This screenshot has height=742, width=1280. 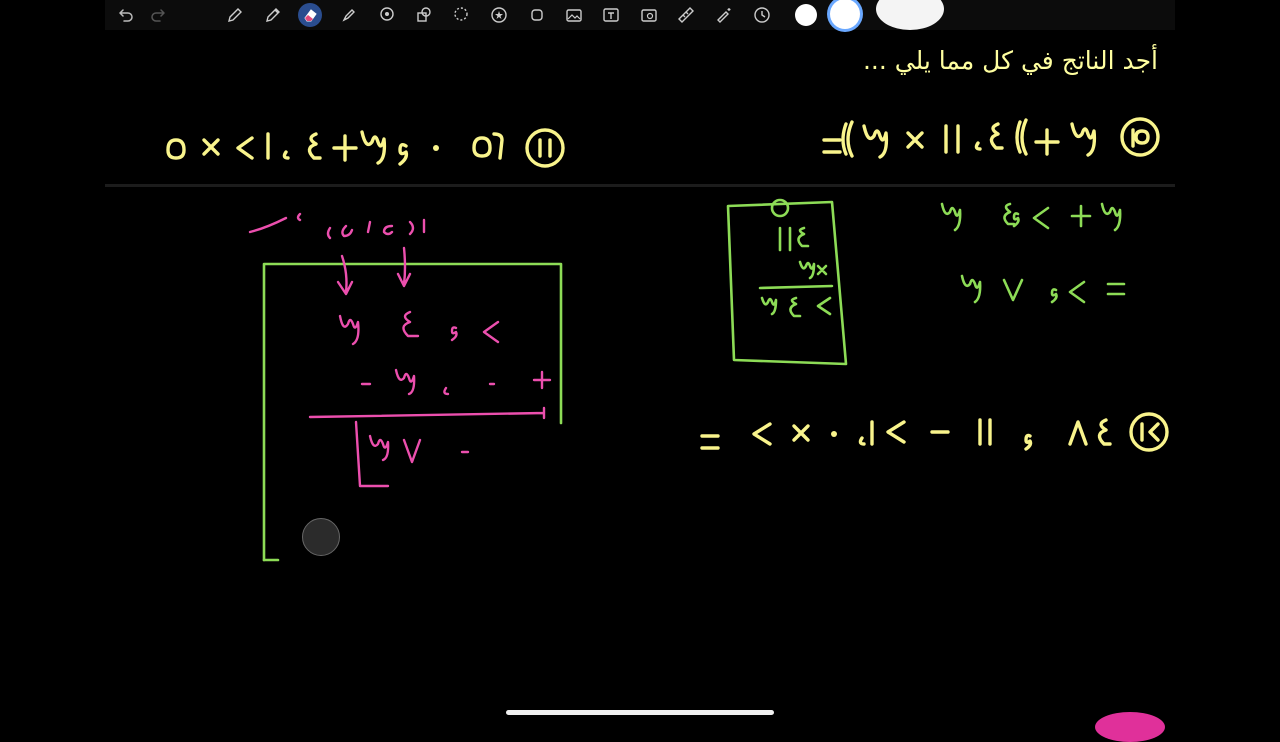 I want to click on place-value-box, so click(x=412, y=412).